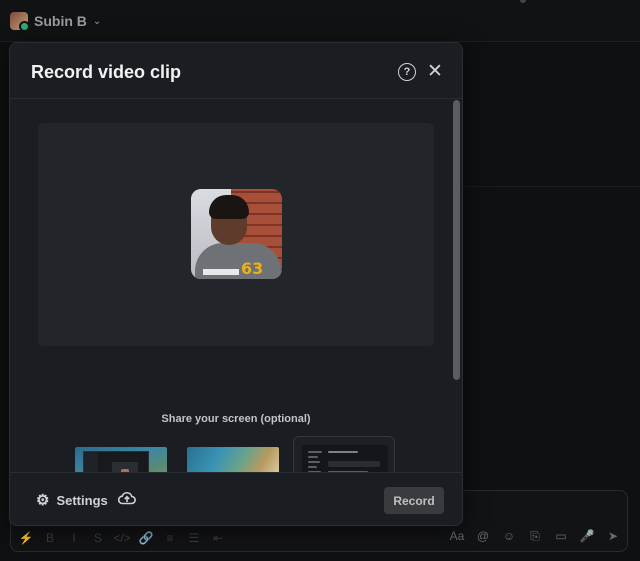 The image size is (640, 561). What do you see at coordinates (106, 72) in the screenshot?
I see `dialog-title: Record video clip` at bounding box center [106, 72].